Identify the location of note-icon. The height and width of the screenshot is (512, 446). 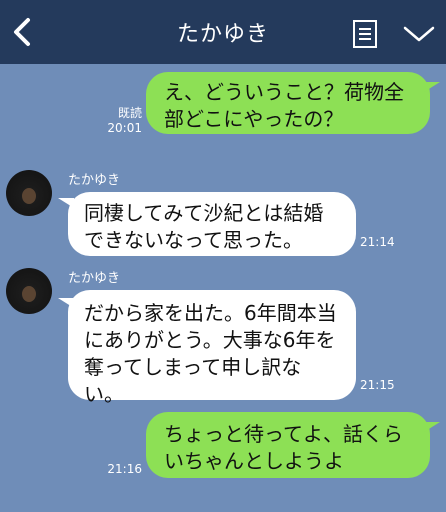
(365, 34).